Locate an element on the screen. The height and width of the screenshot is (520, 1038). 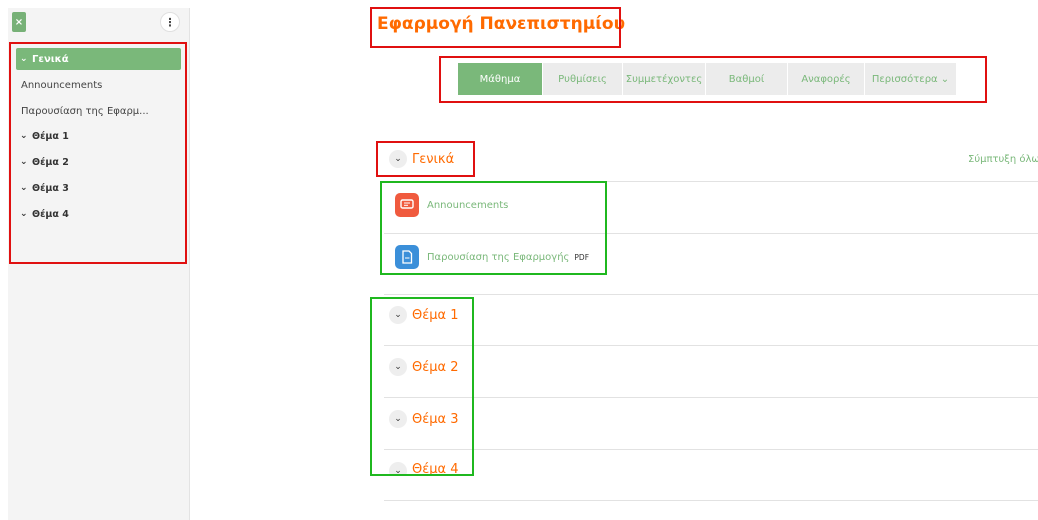
drawer-menu-button: ⋮ is located at coordinates (170, 22).